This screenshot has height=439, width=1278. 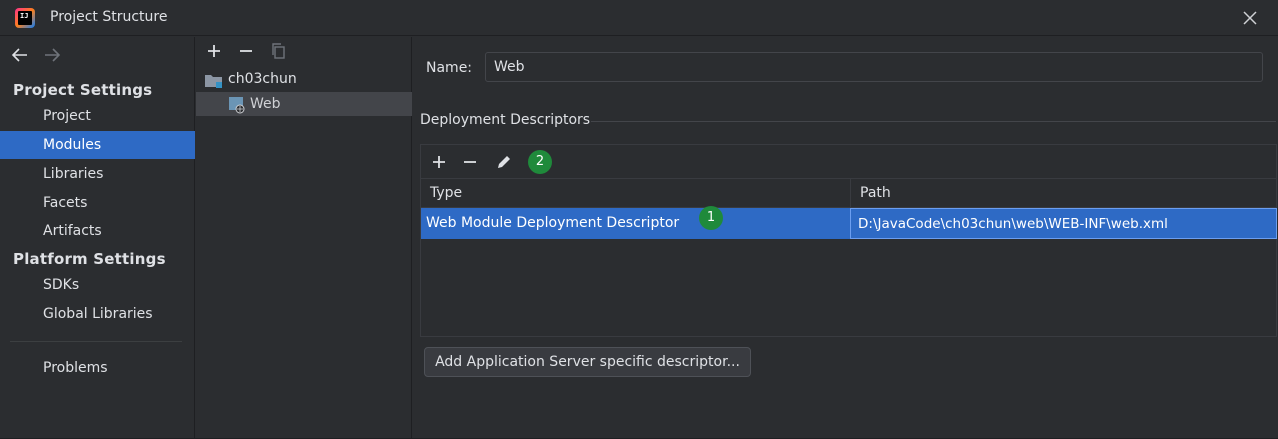 What do you see at coordinates (237, 105) in the screenshot?
I see `web-facet-icon` at bounding box center [237, 105].